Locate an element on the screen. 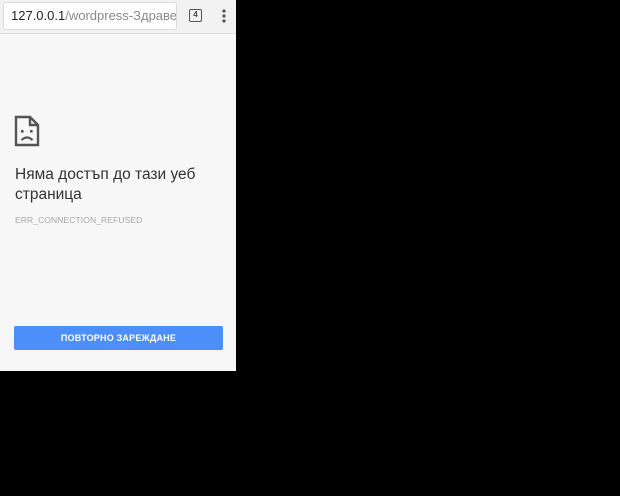 The height and width of the screenshot is (496, 620). reload-button: ПОВТОРНО ЗАРЕЖДАНЕ is located at coordinates (118, 338).